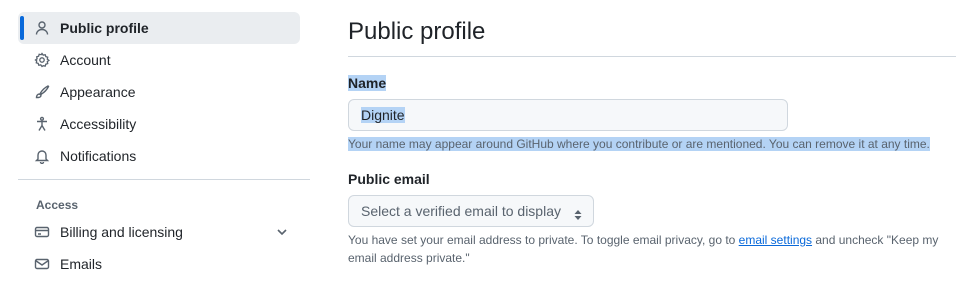 Image resolution: width=956 pixels, height=290 pixels. What do you see at coordinates (367, 83) in the screenshot?
I see `name-label: Name` at bounding box center [367, 83].